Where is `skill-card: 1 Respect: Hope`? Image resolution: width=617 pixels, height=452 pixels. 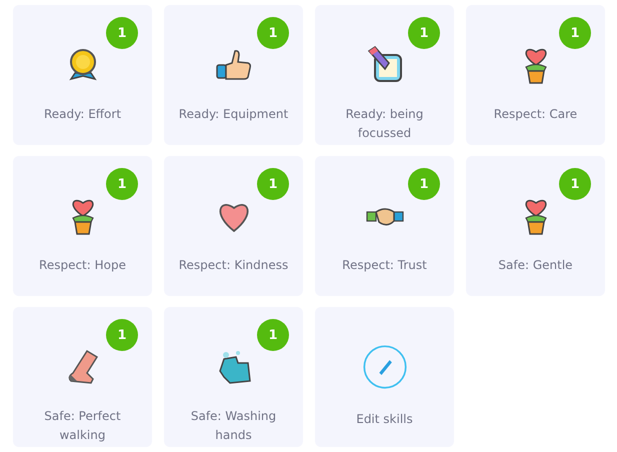
skill-card: 1 Respect: Hope is located at coordinates (82, 226).